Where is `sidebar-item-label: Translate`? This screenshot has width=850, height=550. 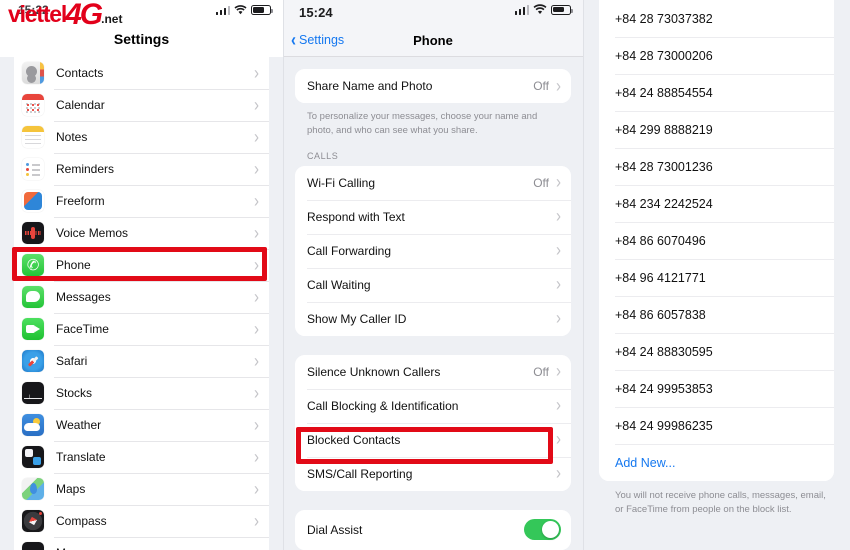
sidebar-item-label: Translate is located at coordinates (81, 457).